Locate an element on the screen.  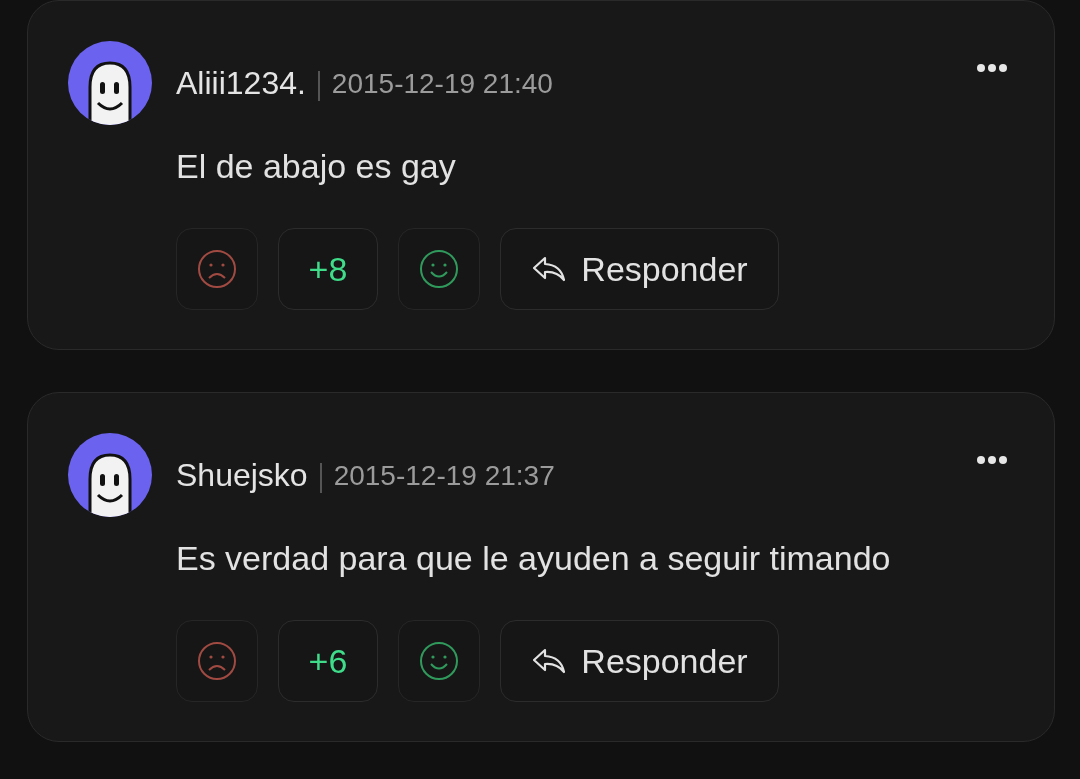
timestamp: 2015-12-19 21:40 is located at coordinates (442, 84).